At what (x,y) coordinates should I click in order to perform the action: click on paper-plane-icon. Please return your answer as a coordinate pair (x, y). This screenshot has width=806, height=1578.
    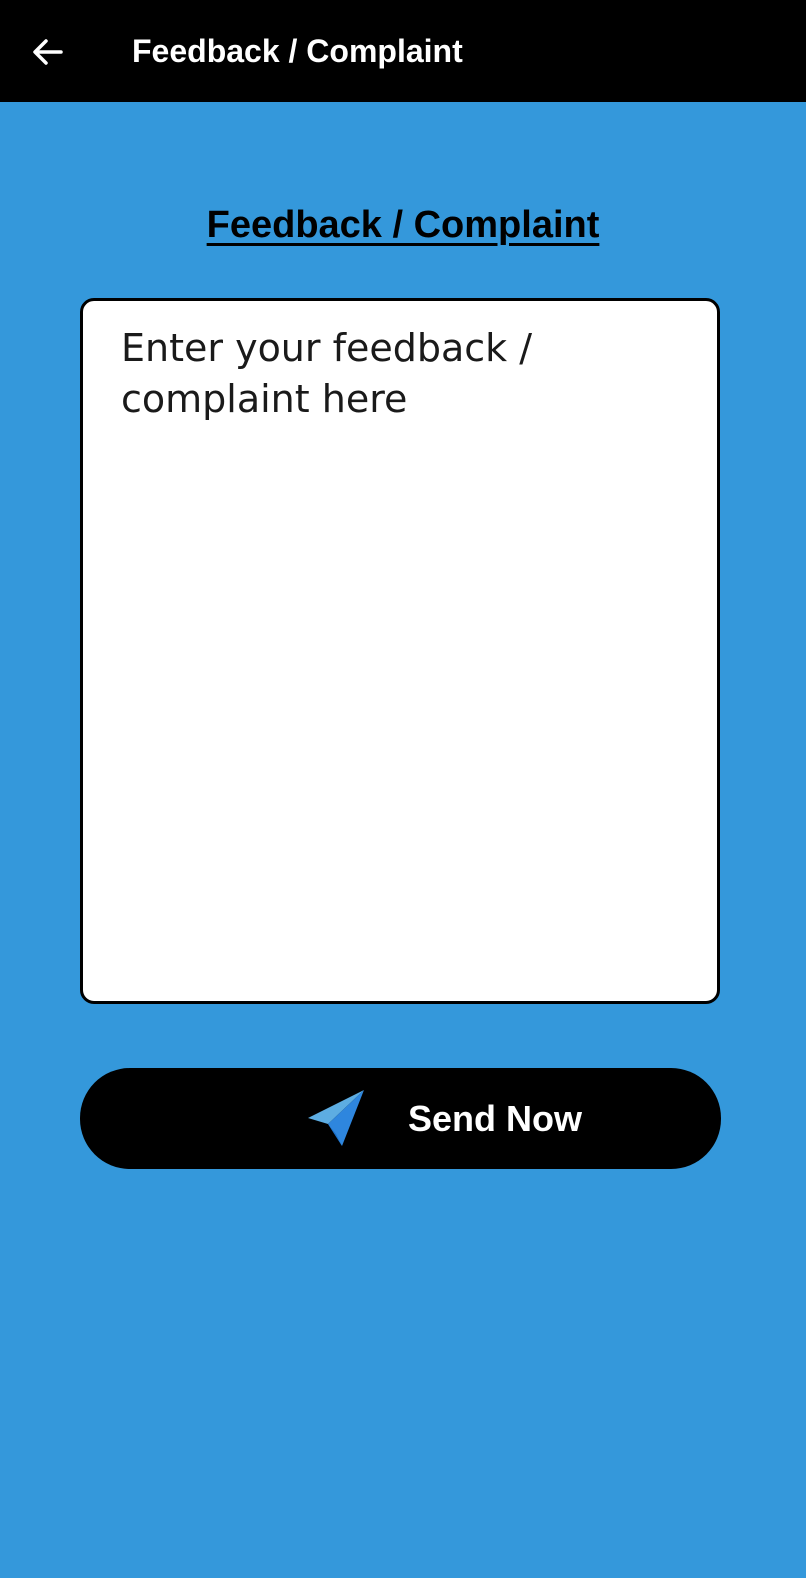
    Looking at the image, I should click on (336, 1118).